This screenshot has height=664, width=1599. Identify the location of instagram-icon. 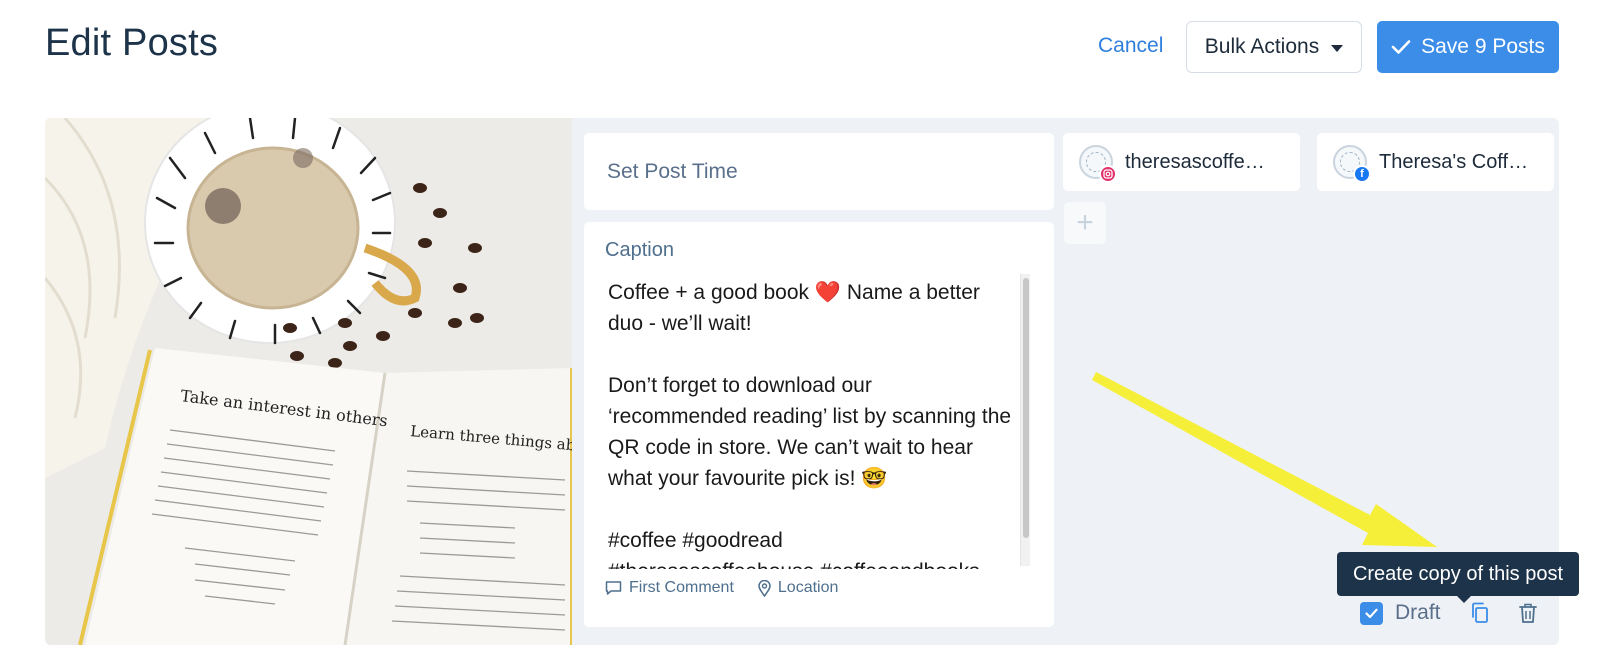
(1108, 174).